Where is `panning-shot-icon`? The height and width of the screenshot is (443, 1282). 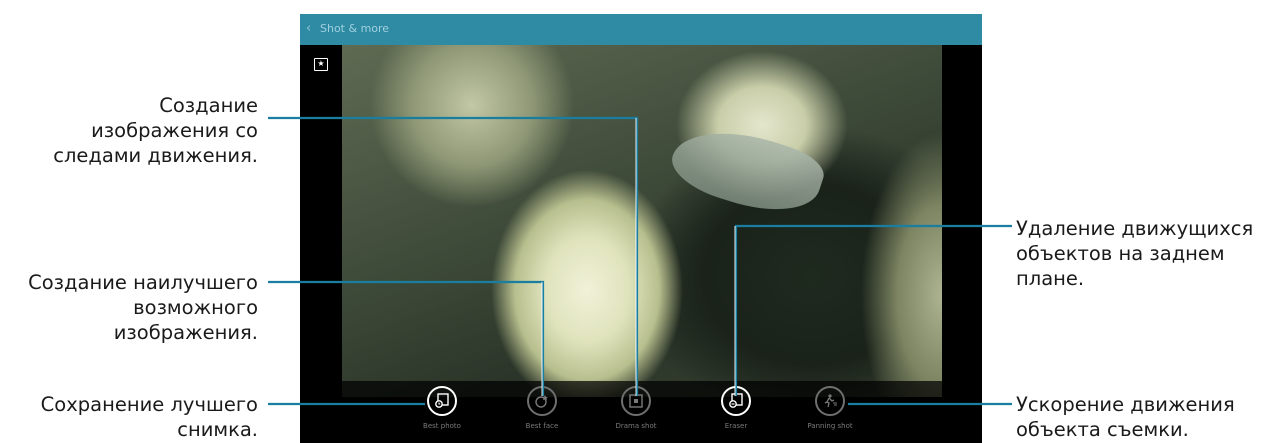 panning-shot-icon is located at coordinates (830, 401).